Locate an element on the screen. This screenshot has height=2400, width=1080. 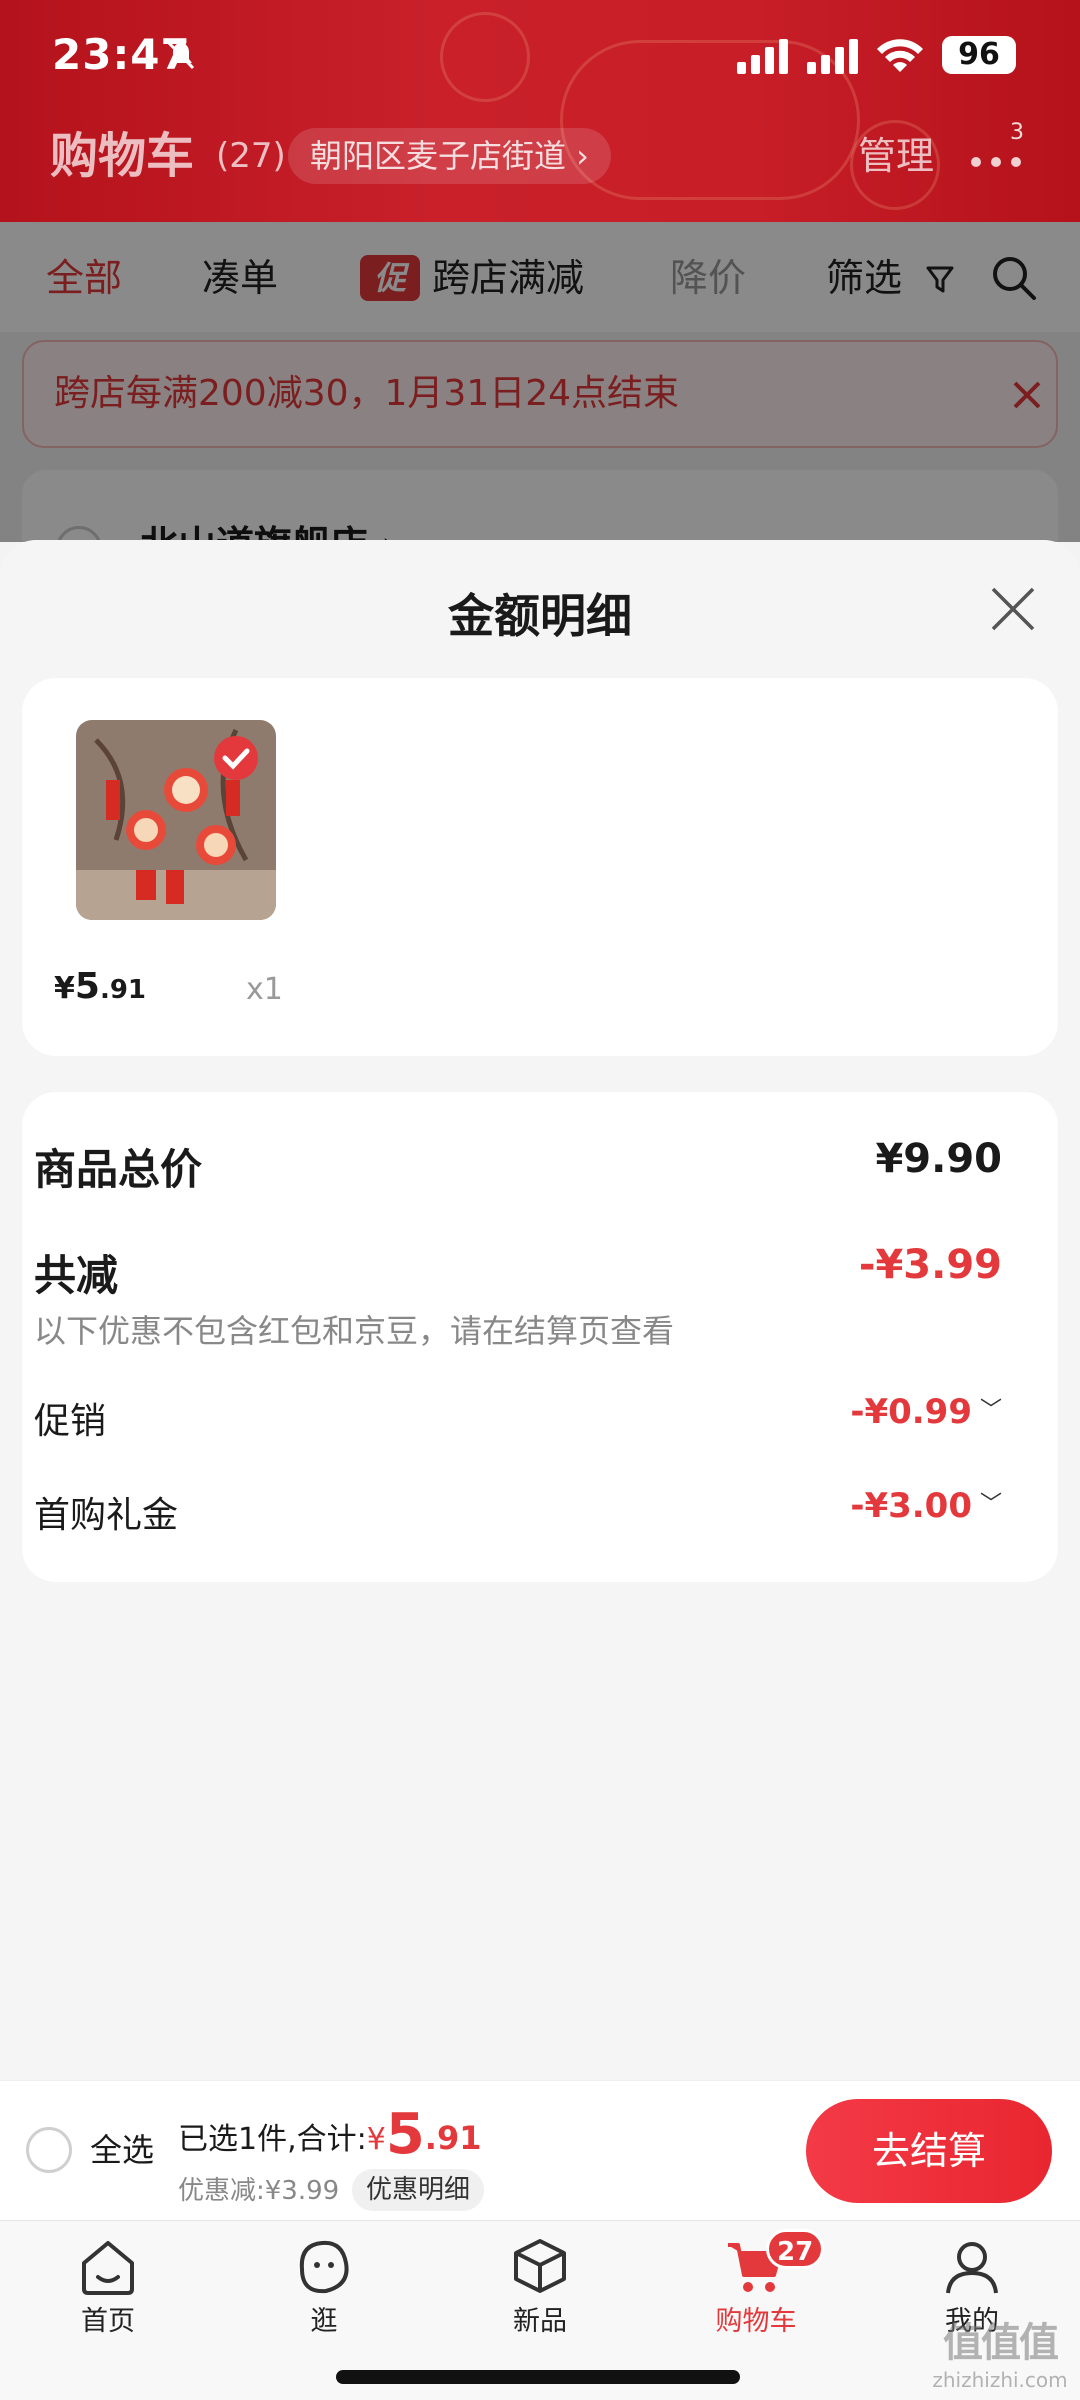
first-purchase-gift-row: 首购礼金 -¥3.00 ﹀ is located at coordinates (518, 1514).